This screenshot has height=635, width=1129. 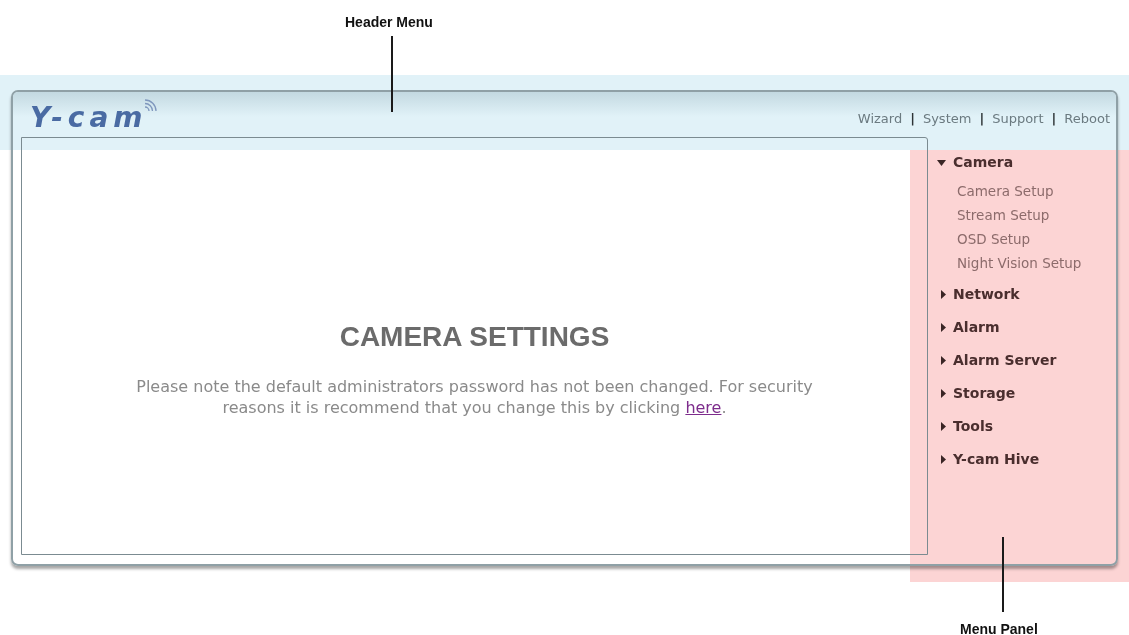 I want to click on menu-item: Tools, so click(x=1026, y=426).